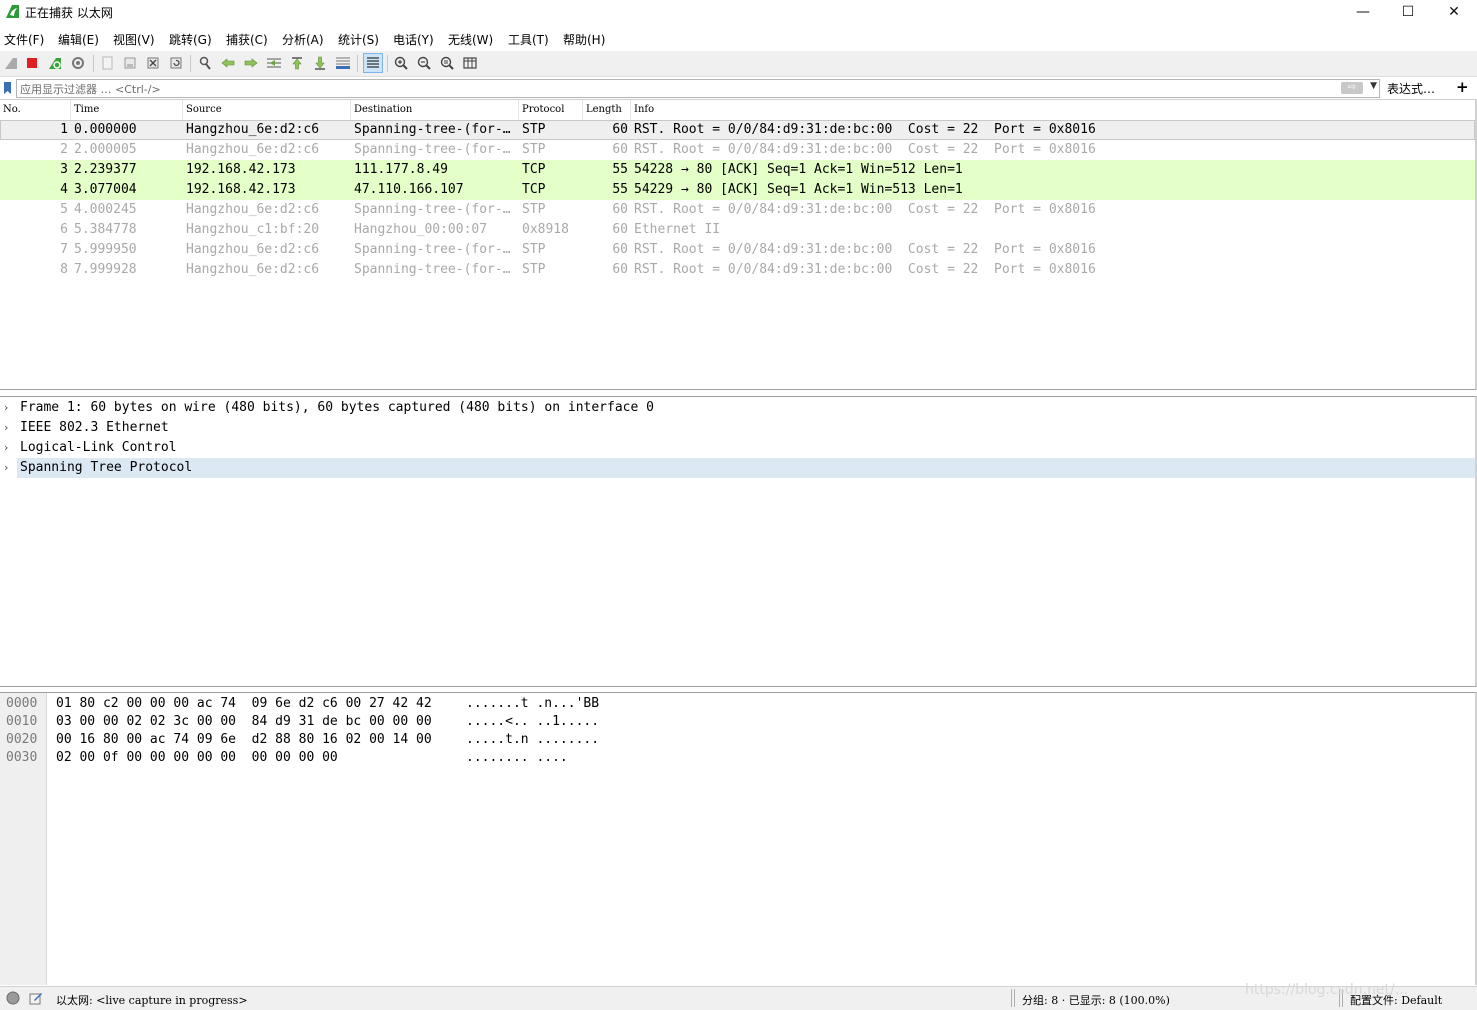 The image size is (1477, 1010). I want to click on reload-file-icon, so click(176, 63).